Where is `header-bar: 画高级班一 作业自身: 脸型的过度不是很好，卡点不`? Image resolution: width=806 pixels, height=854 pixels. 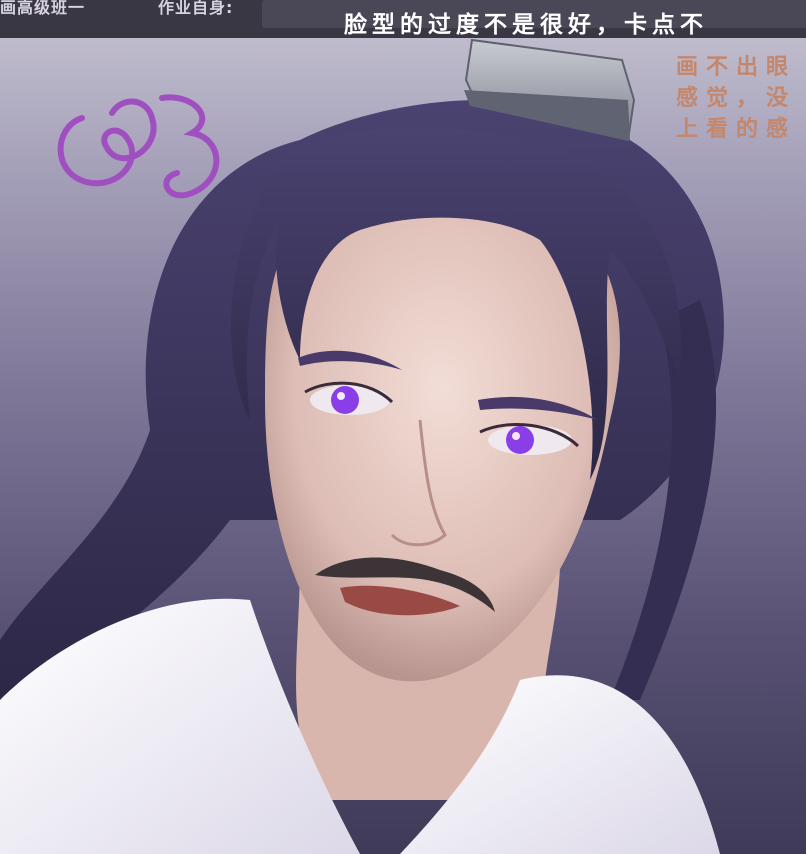 header-bar: 画高级班一 作业自身: 脸型的过度不是很好，卡点不 is located at coordinates (403, 19).